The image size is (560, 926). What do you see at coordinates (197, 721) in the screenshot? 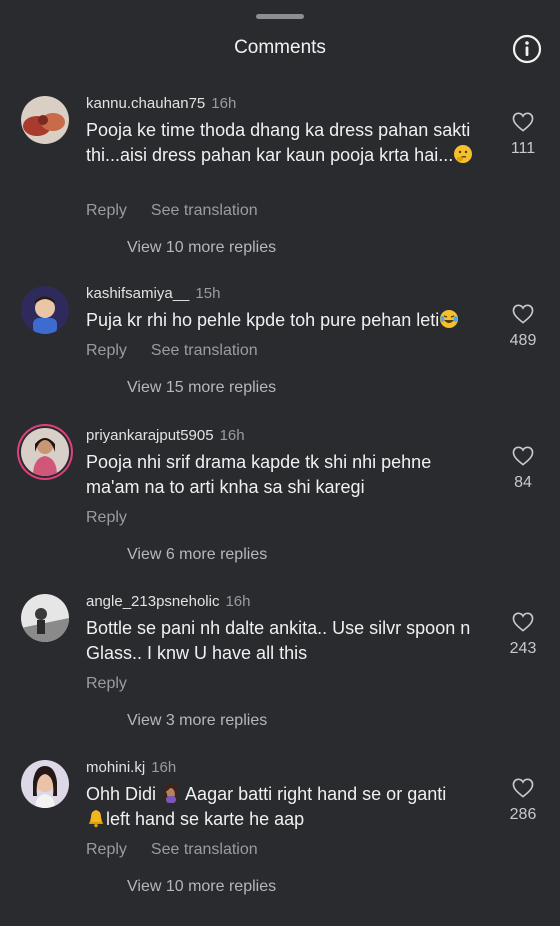
I see `view-more-replies: View 3 more replies` at bounding box center [197, 721].